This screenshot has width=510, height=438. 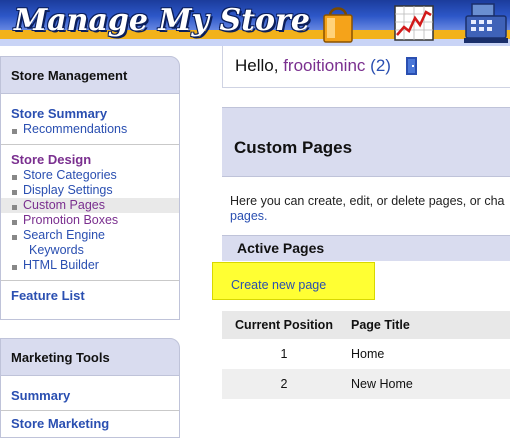 I want to click on display-settings-link: Display Settings, so click(x=90, y=190).